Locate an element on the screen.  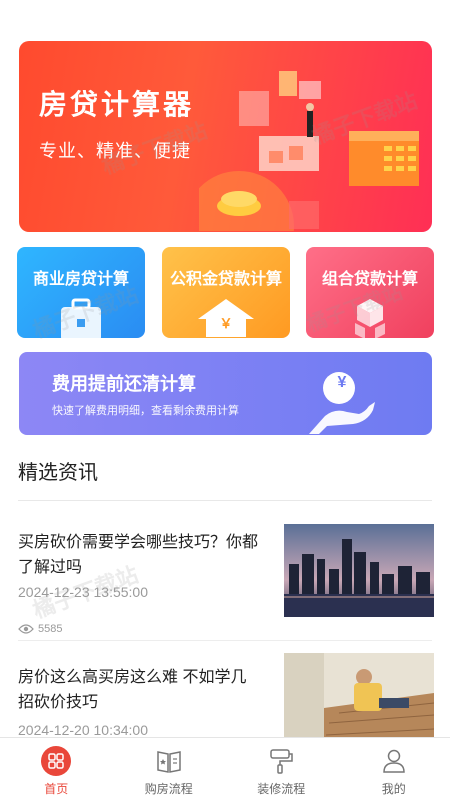
isometric-city-illustration is located at coordinates (309, 151).